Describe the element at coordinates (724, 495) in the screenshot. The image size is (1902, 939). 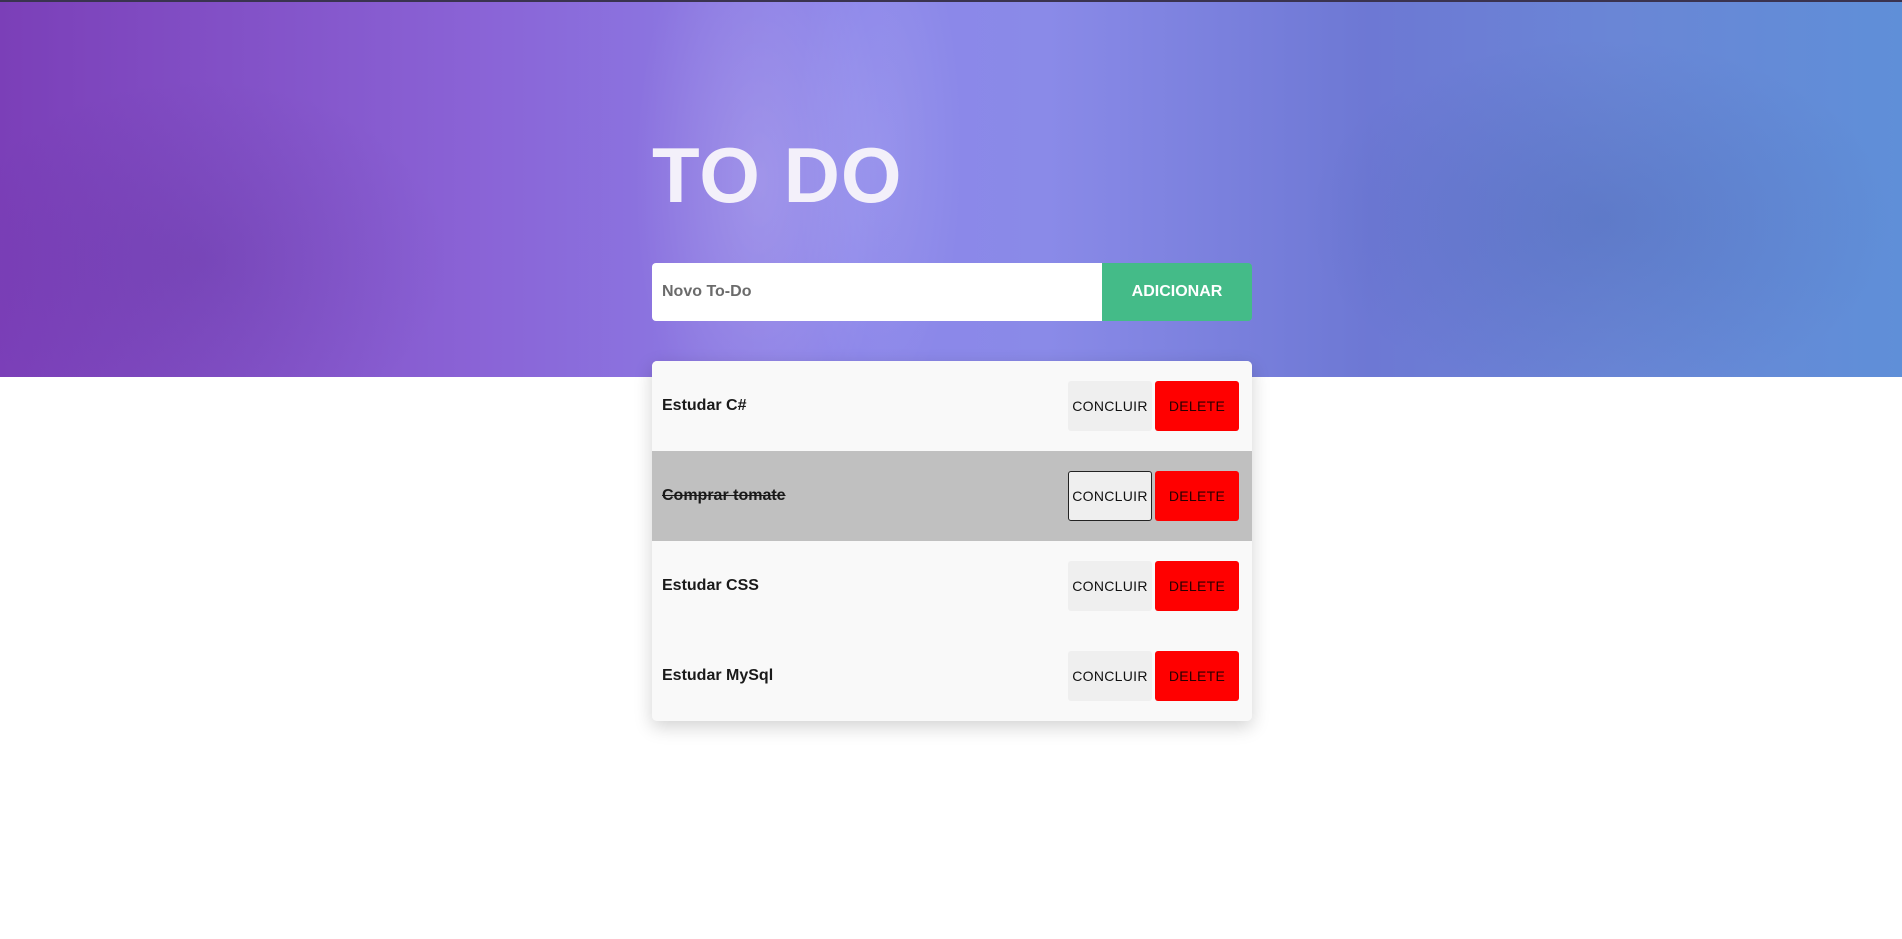
I see `todo-label: Comprar tomate` at that location.